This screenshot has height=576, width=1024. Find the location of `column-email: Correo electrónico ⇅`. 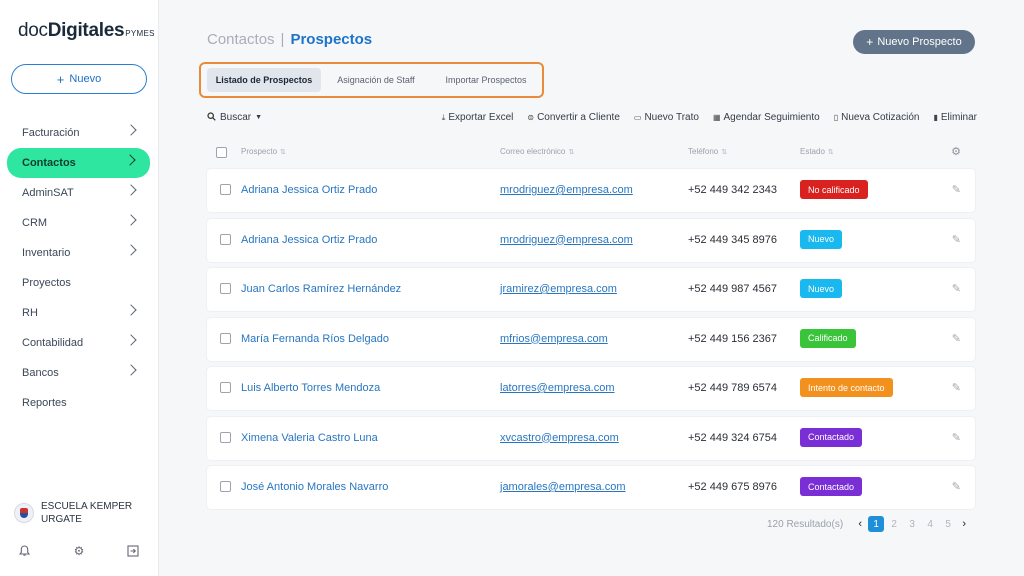

column-email: Correo electrónico ⇅ is located at coordinates (537, 151).